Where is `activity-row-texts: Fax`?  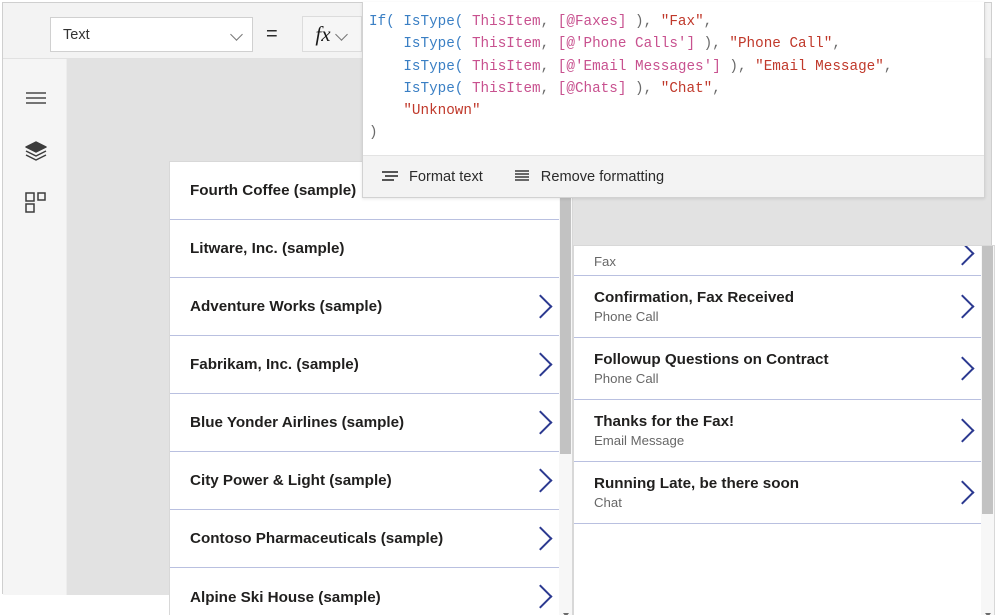
activity-row-texts: Fax is located at coordinates (771, 261).